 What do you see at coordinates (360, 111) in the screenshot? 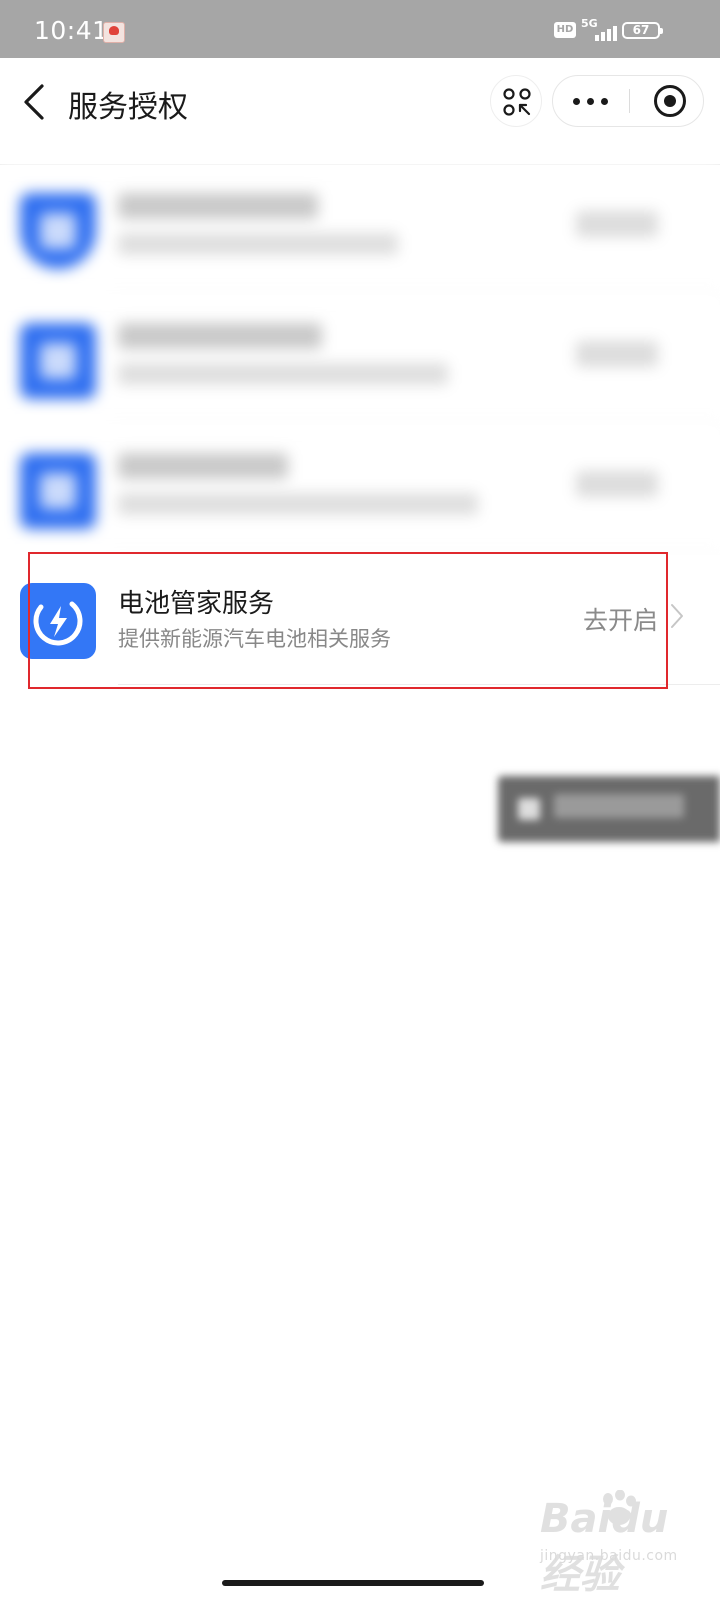
I see `nav-bar: 服务授权` at bounding box center [360, 111].